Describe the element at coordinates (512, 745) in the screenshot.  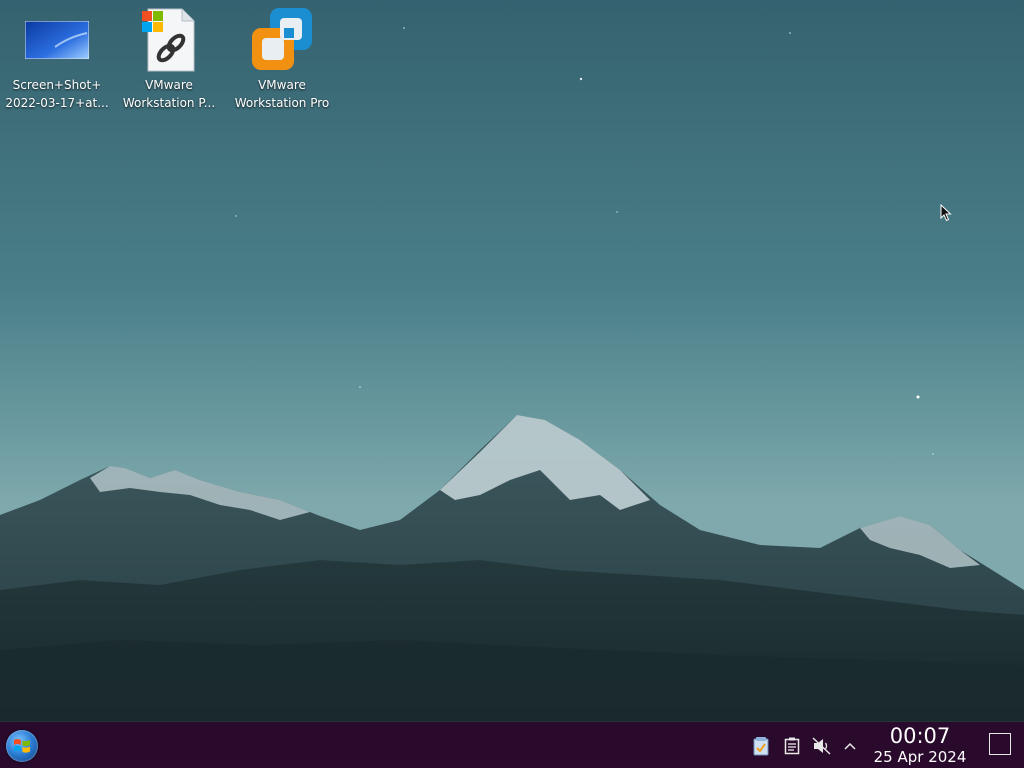
I see `taskbar: 00:07 25 Apr 2024` at that location.